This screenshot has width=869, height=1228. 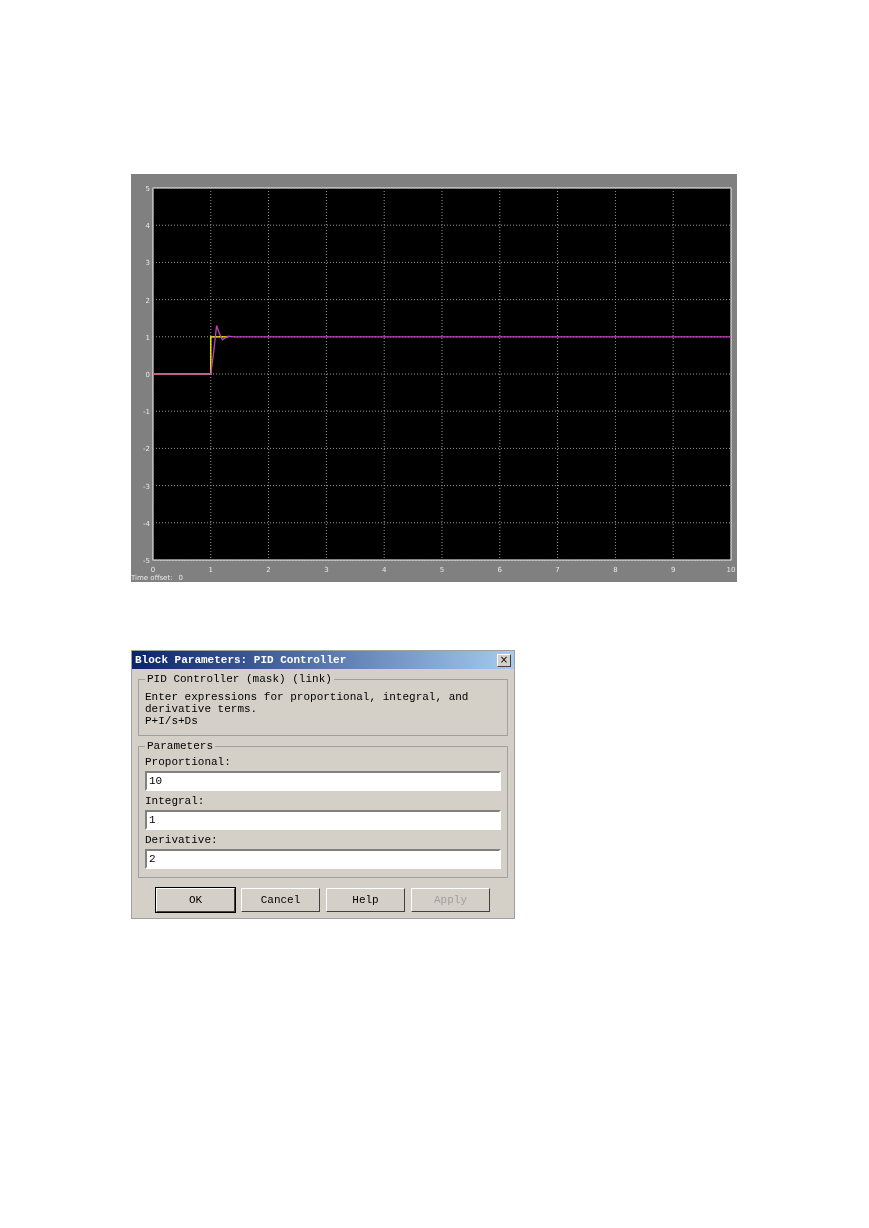 I want to click on dialog-button: Cancel, so click(x=280, y=900).